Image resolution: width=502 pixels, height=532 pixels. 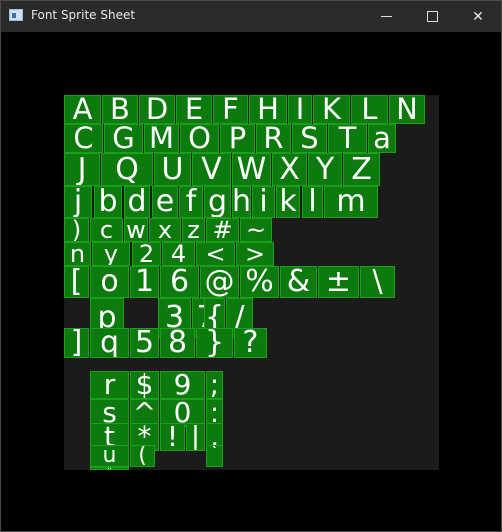 I want to click on glyph-tile: n, so click(x=77, y=254).